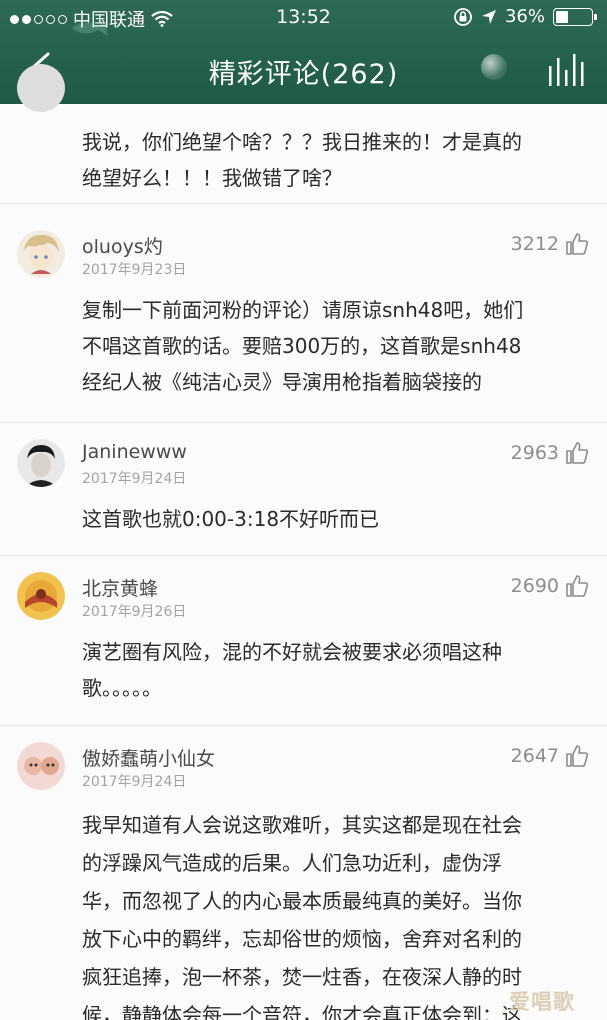  I want to click on comment-line: 这首歌也就0:00-3:18不好听而已, so click(231, 519).